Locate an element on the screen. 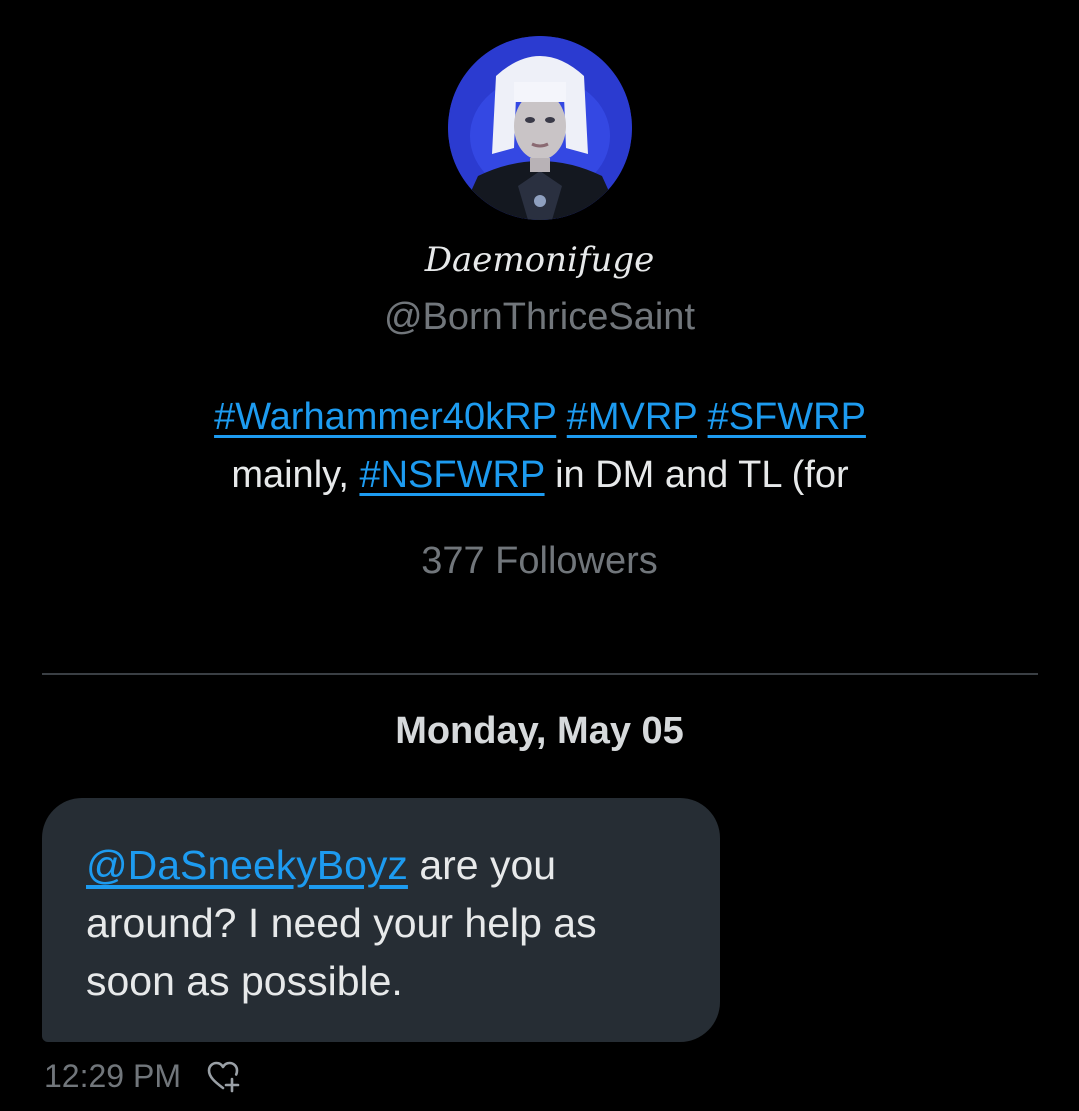 The height and width of the screenshot is (1111, 1079). avatar-image is located at coordinates (540, 128).